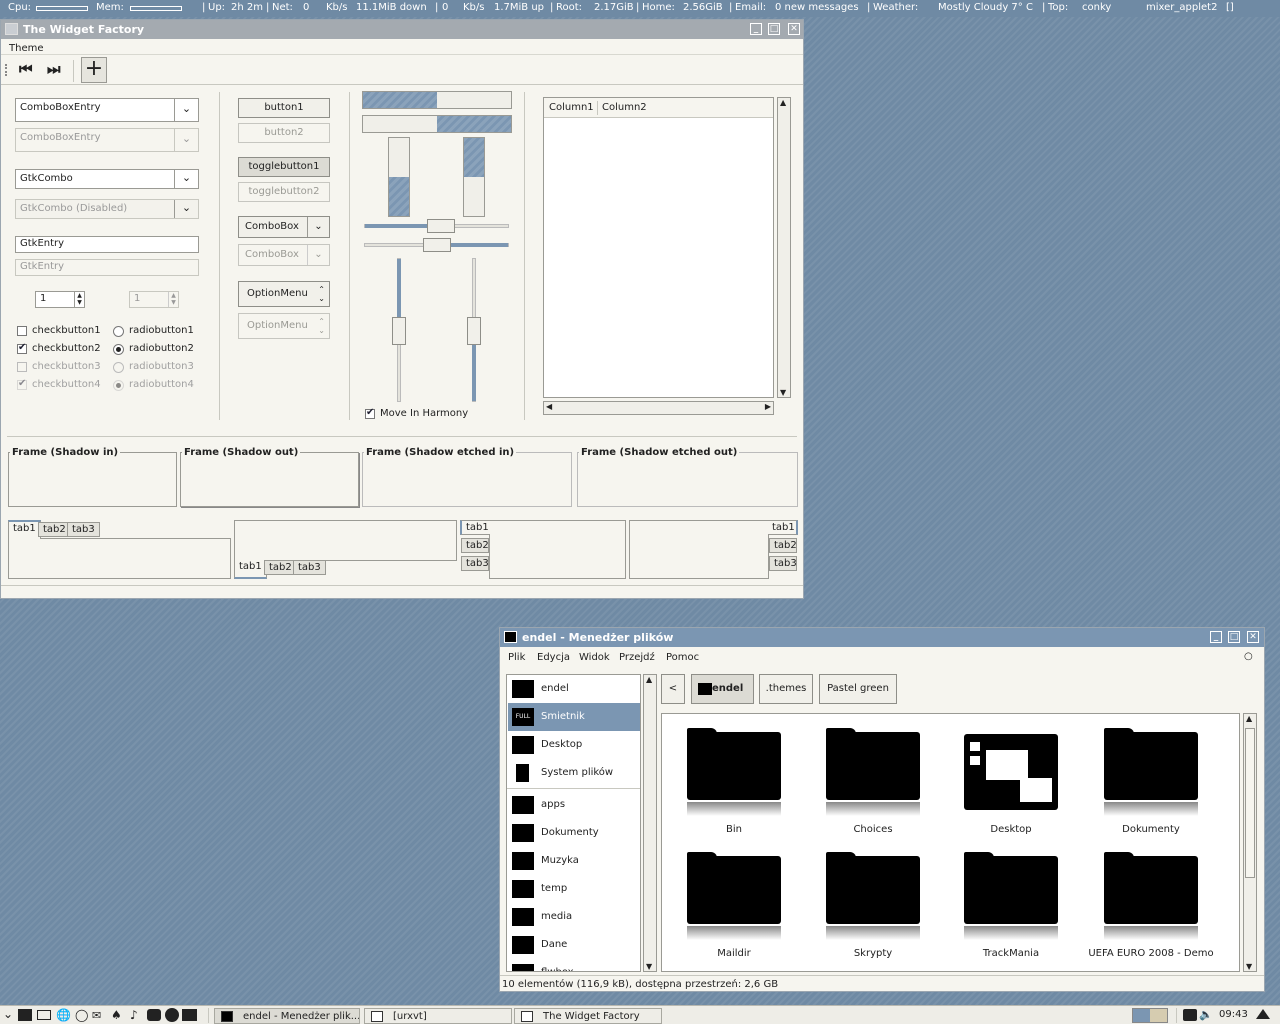 Image resolution: width=1280 pixels, height=1024 pixels. Describe the element at coordinates (1250, 803) in the screenshot. I see `scroll-thumb` at that location.